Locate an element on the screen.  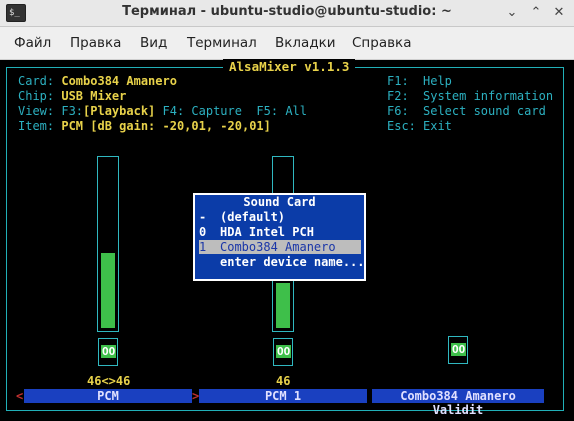
channel-validity: Combo384 Amanero Validit is located at coordinates (458, 403).